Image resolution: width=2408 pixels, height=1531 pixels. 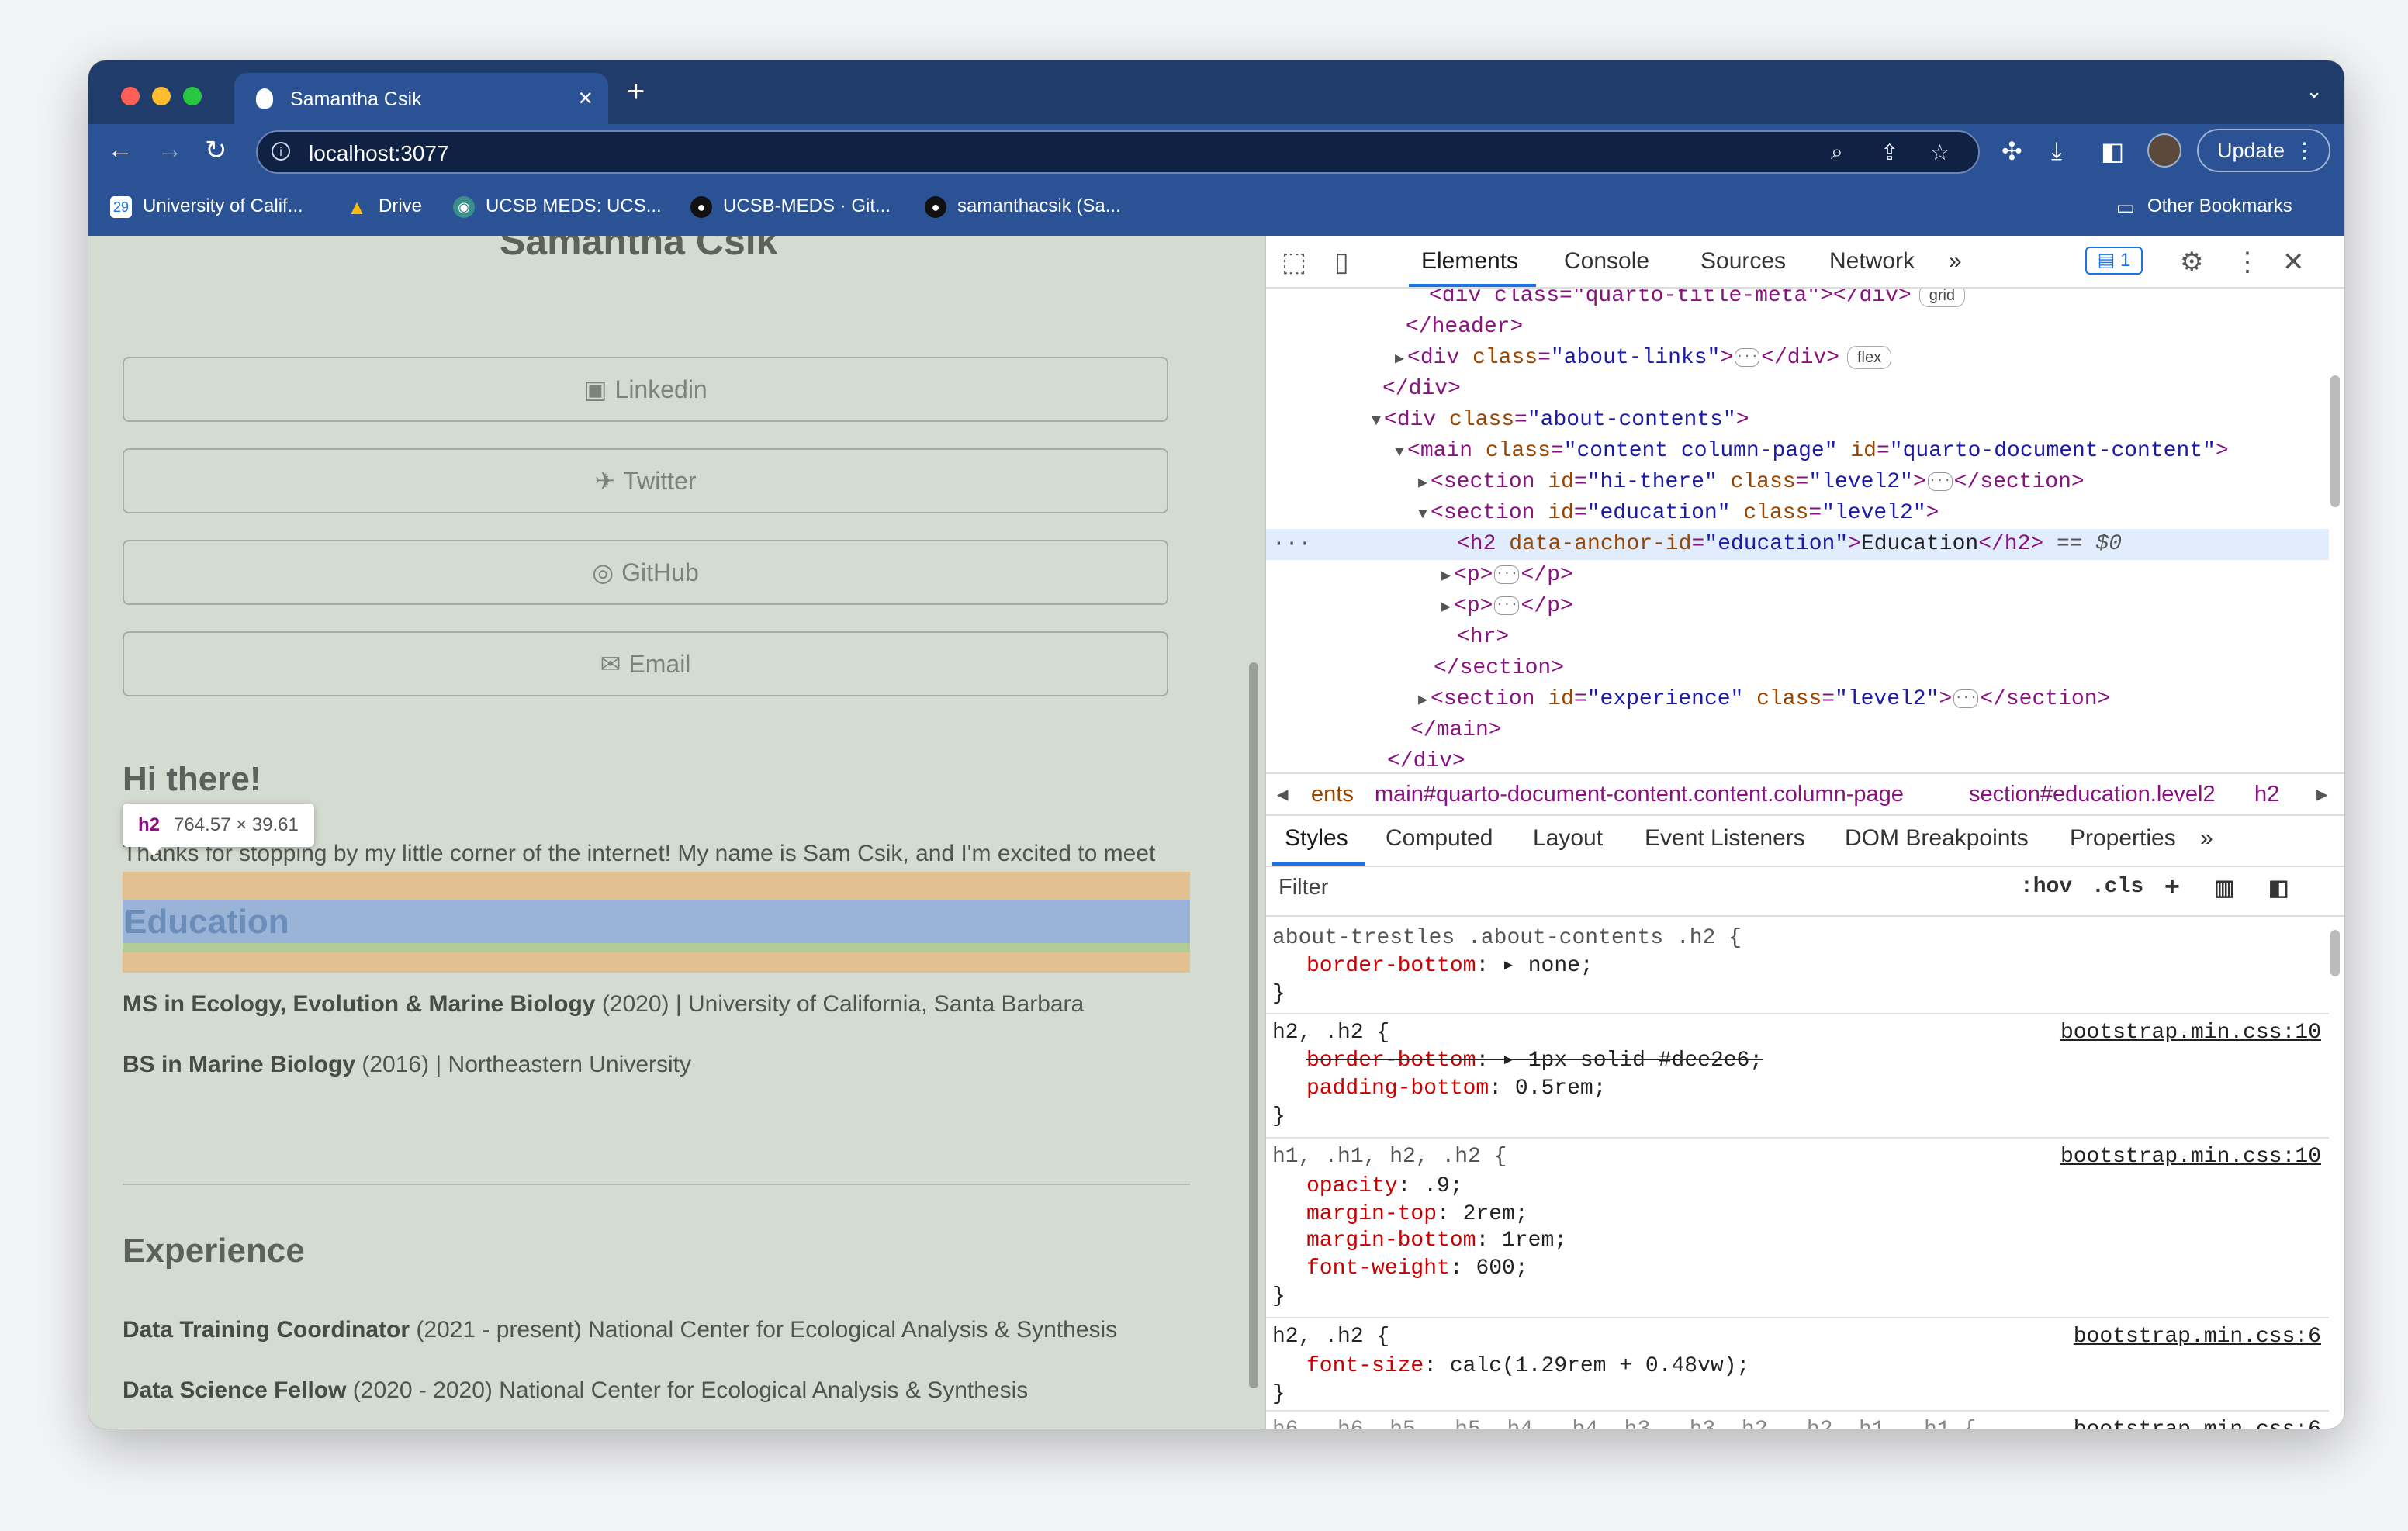 I want to click on other-bookmarks: ▭ Other Bookmarks, so click(x=2203, y=206).